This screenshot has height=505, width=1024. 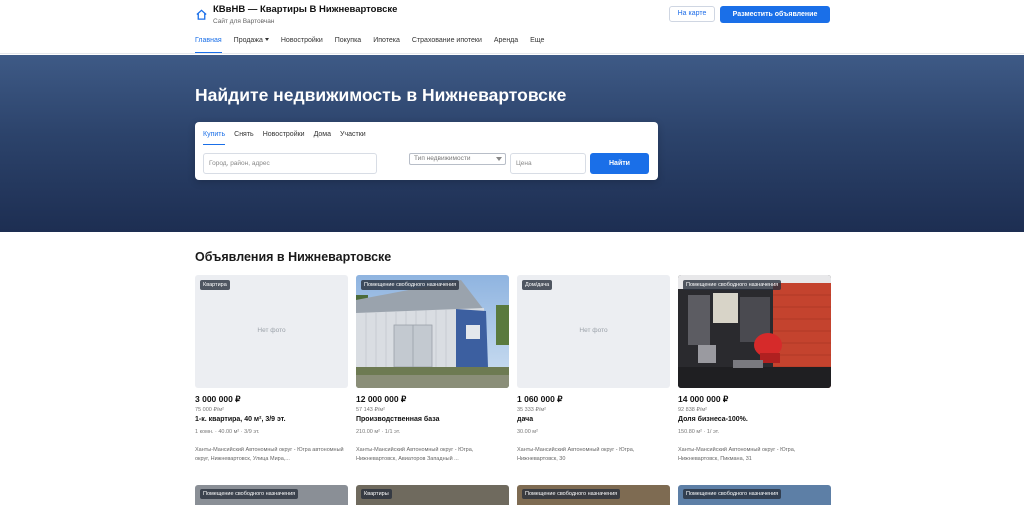 I want to click on nav-home: Главная, so click(x=208, y=45).